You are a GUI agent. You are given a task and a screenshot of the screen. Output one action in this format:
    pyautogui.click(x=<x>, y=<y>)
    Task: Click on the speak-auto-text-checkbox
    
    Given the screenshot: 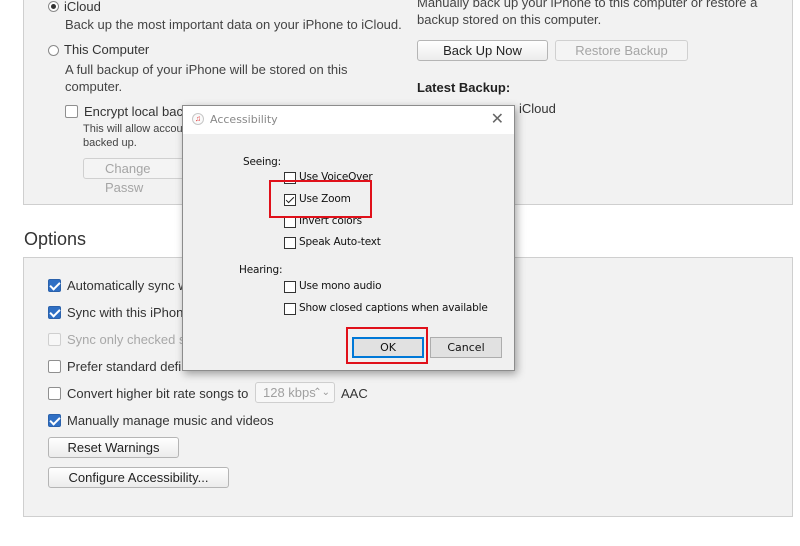 What is the action you would take?
    pyautogui.click(x=290, y=243)
    